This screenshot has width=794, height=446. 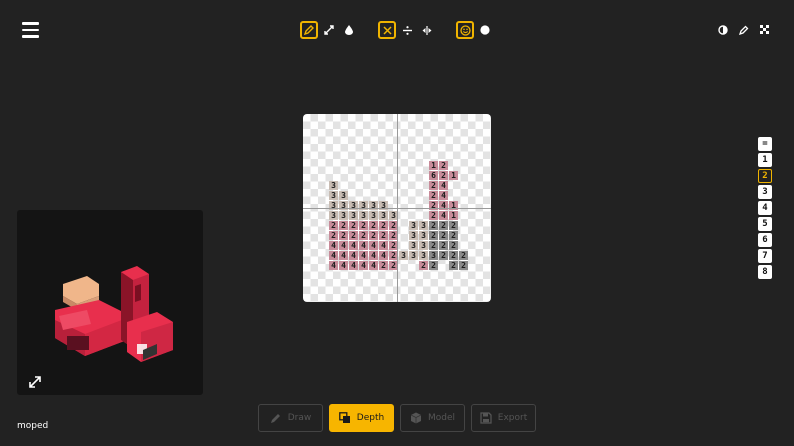 What do you see at coordinates (503, 418) in the screenshot?
I see `export-mode-button: Export` at bounding box center [503, 418].